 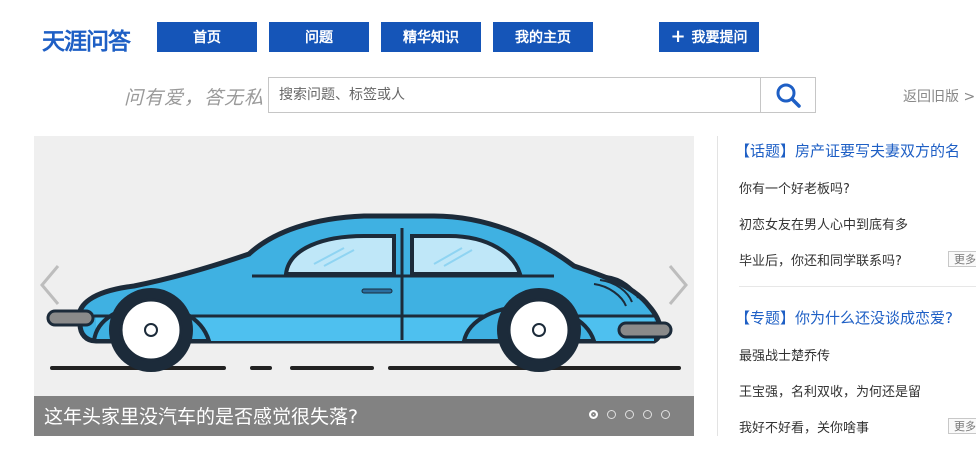 What do you see at coordinates (830, 390) in the screenshot?
I see `list-item: 王宝强，名利双收，为何还是留` at bounding box center [830, 390].